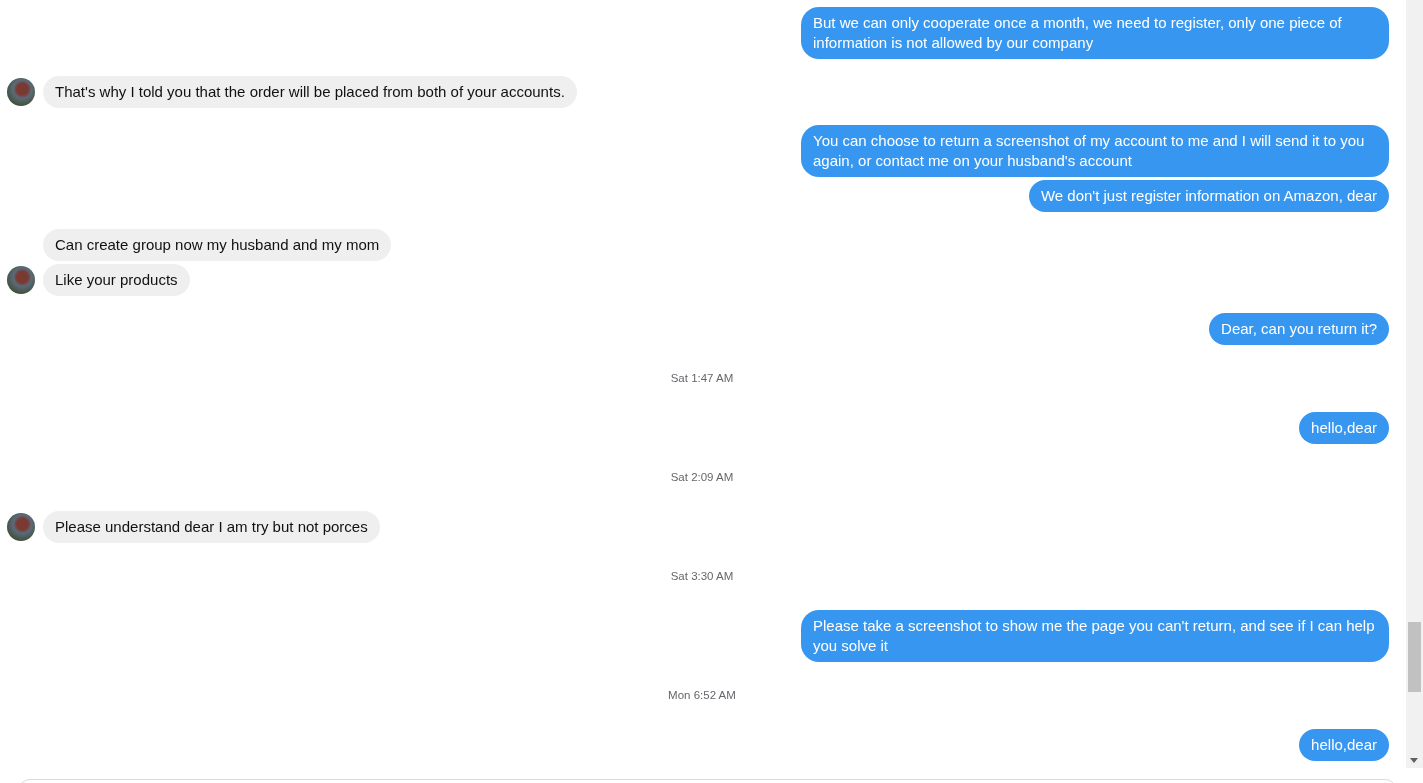  Describe the element at coordinates (1414, 384) in the screenshot. I see `scrollbar` at that location.